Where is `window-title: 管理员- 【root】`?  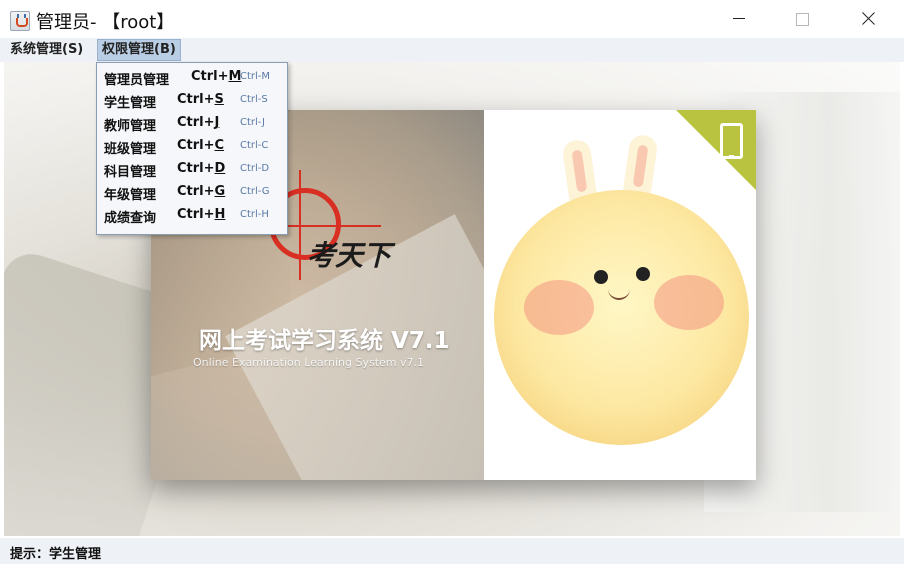 window-title: 管理员- 【root】 is located at coordinates (105, 22).